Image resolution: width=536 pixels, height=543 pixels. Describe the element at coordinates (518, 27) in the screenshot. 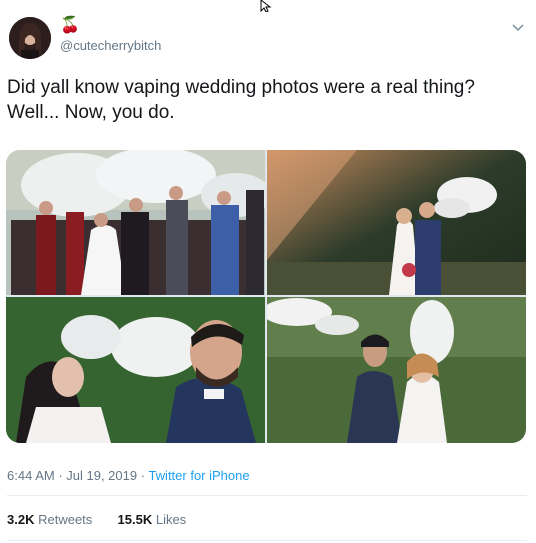

I see `chevron-down-icon` at that location.